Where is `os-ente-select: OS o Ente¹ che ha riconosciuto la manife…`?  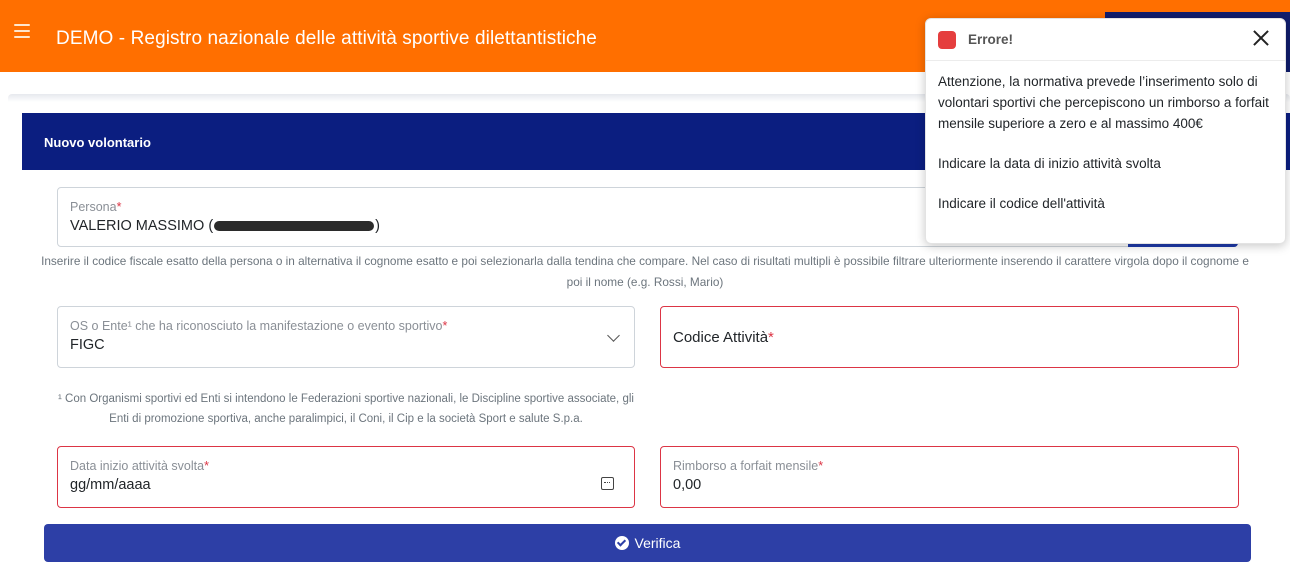
os-ente-select: OS o Ente¹ che ha riconosciuto la manife… is located at coordinates (346, 337).